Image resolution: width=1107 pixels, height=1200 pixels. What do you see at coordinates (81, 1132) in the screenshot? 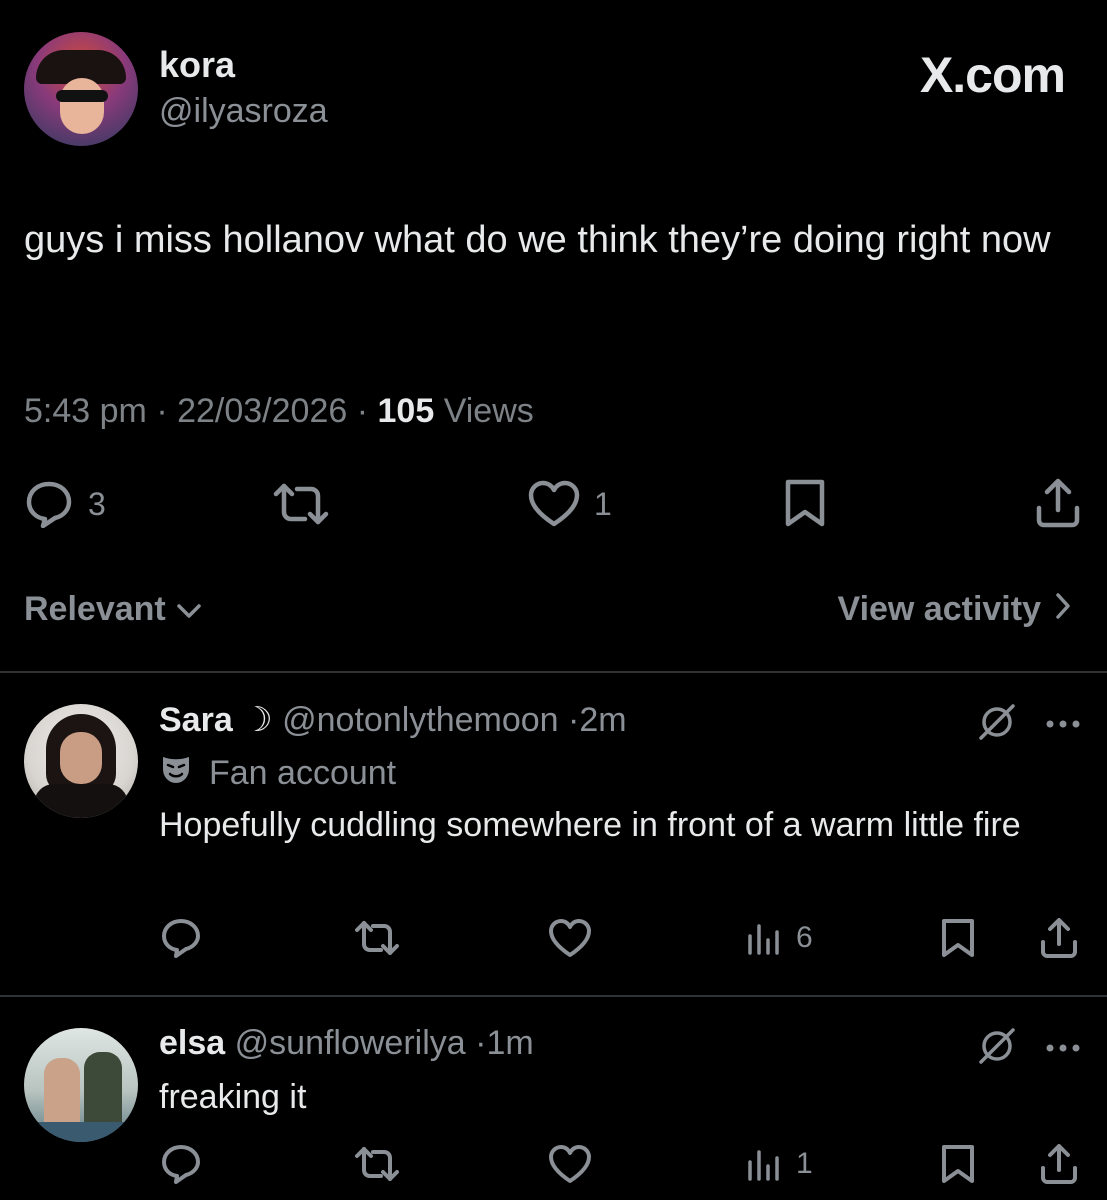
I see `avatar-ground` at bounding box center [81, 1132].